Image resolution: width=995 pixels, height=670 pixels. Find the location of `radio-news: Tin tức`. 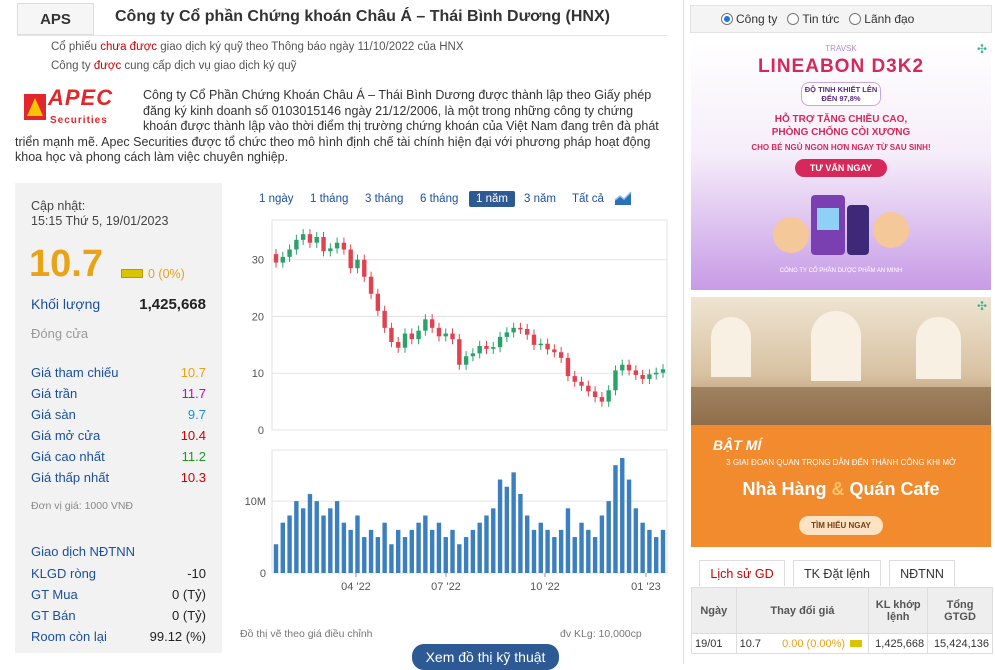

radio-news: Tin tức is located at coordinates (813, 19).